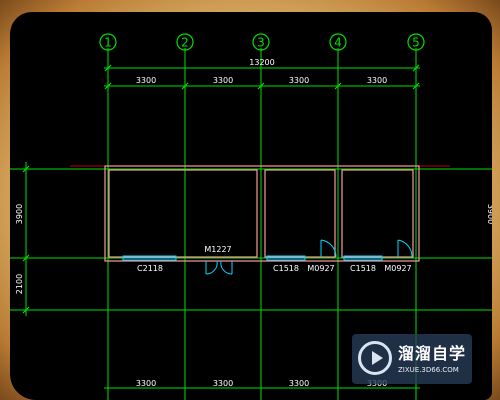 The height and width of the screenshot is (400, 500). I want to click on axis-label-3: 3, so click(261, 43).